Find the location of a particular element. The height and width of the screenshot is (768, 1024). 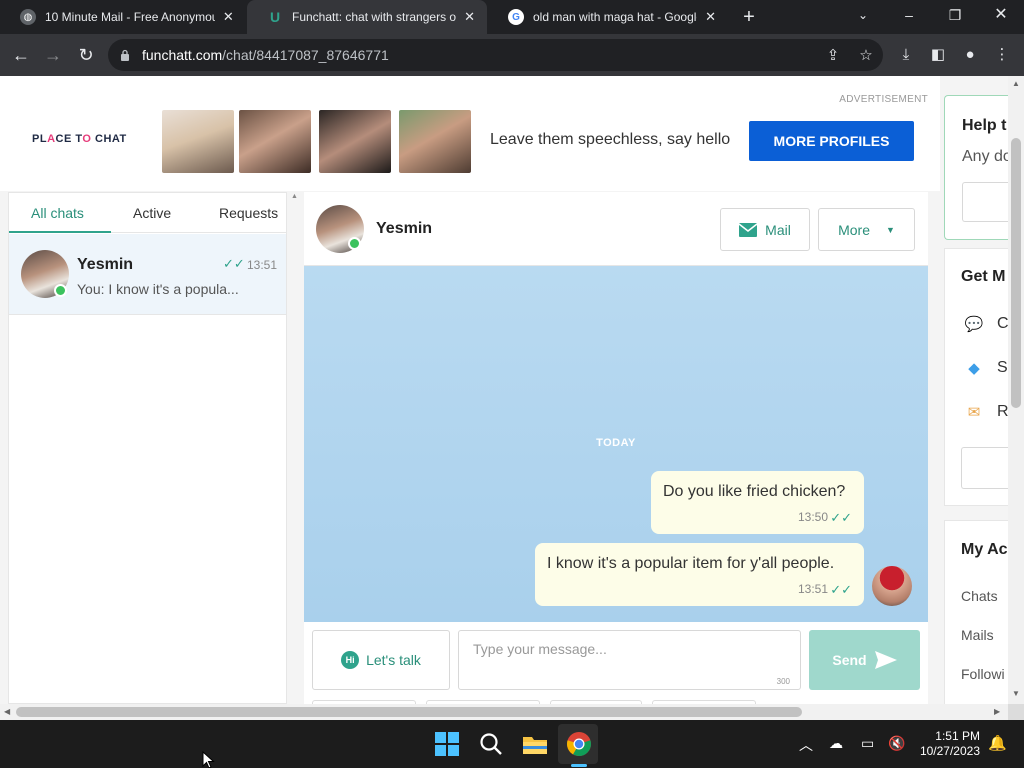

send-button: Send is located at coordinates (864, 660).